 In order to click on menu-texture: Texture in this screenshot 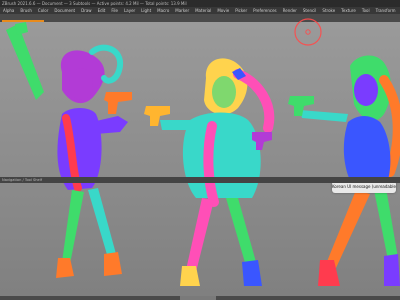, I will do `click(348, 10)`.